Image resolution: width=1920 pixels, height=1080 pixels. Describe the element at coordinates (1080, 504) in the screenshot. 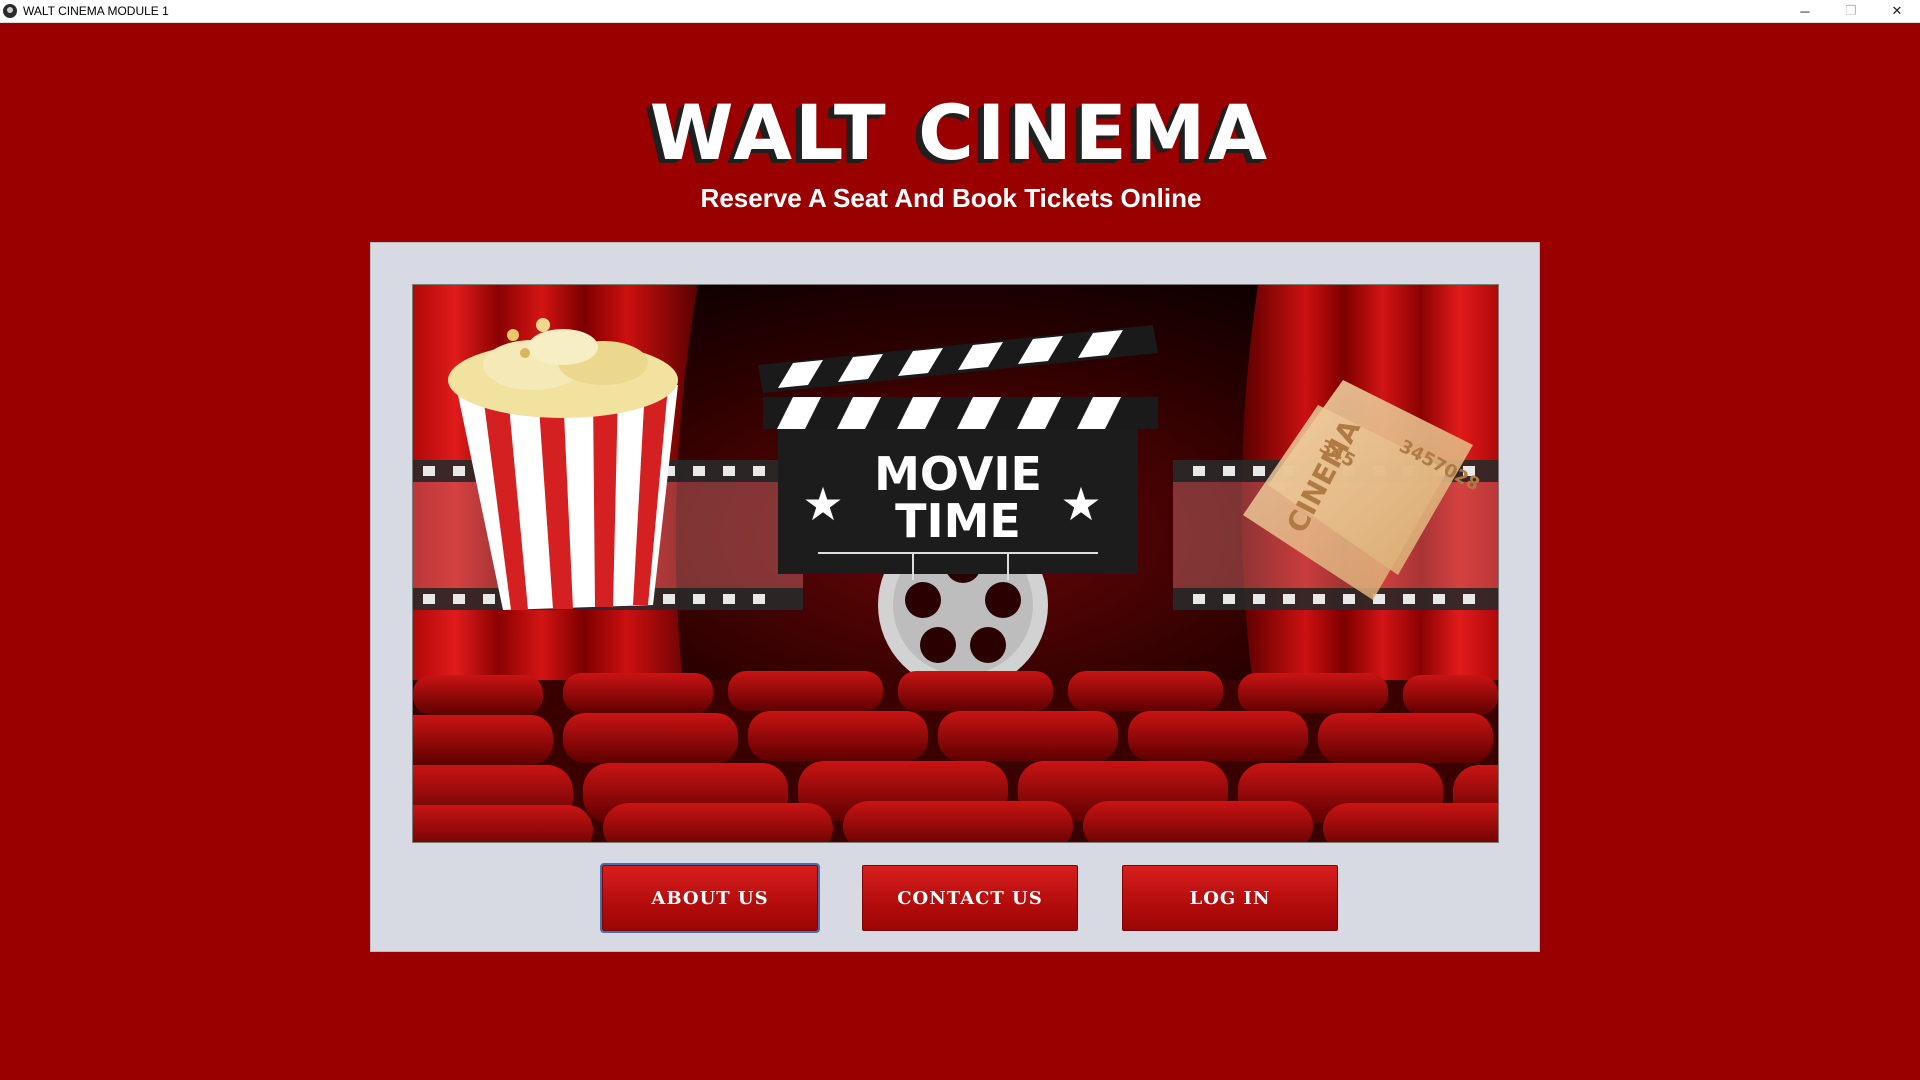

I see `star-icon-right: ★` at that location.